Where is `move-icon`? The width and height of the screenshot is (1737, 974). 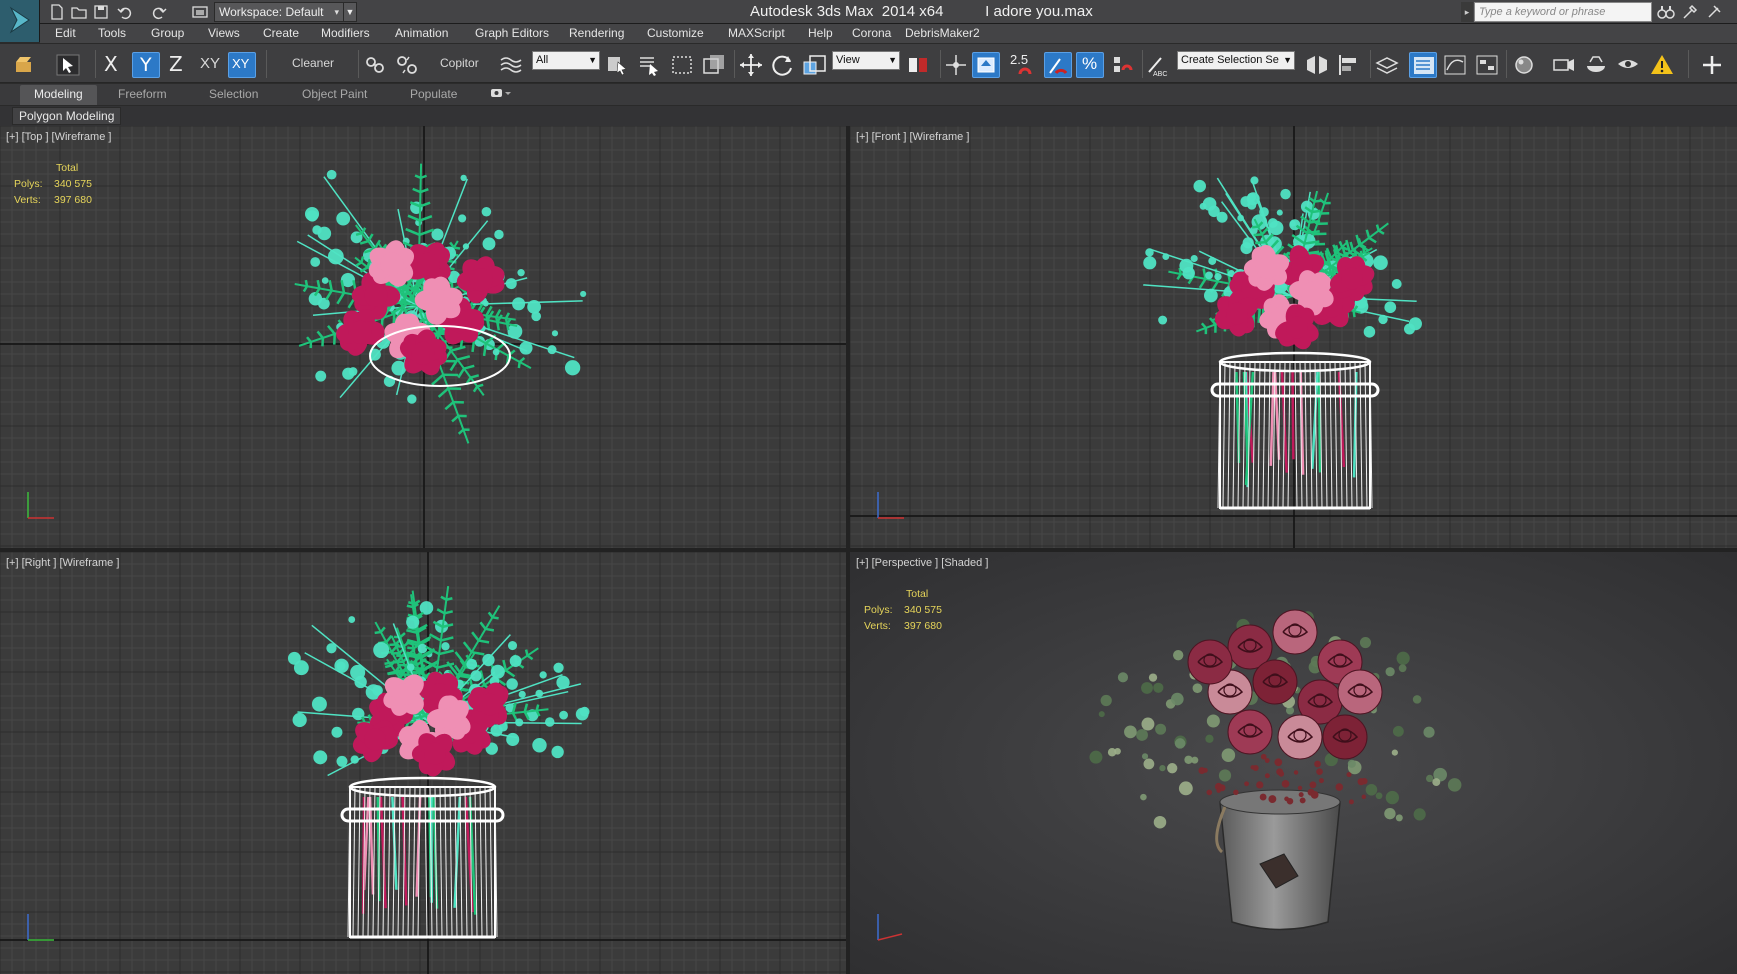 move-icon is located at coordinates (751, 65).